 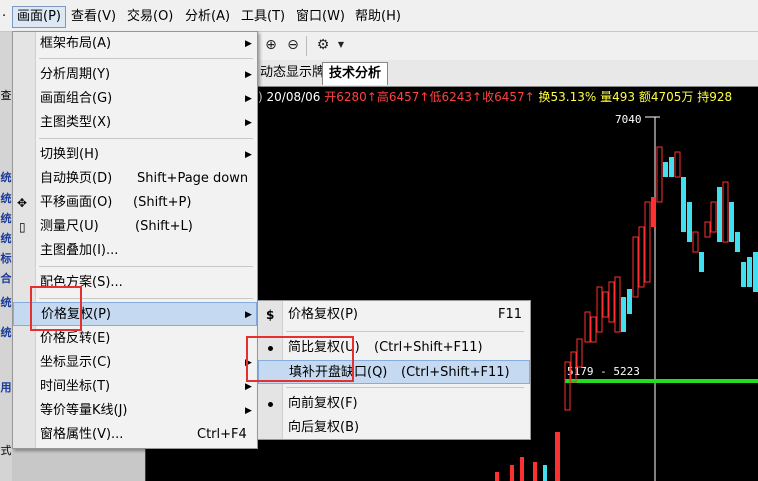 I want to click on menu-item-frame-layout: 框架布局(A) ▶, so click(x=135, y=44).